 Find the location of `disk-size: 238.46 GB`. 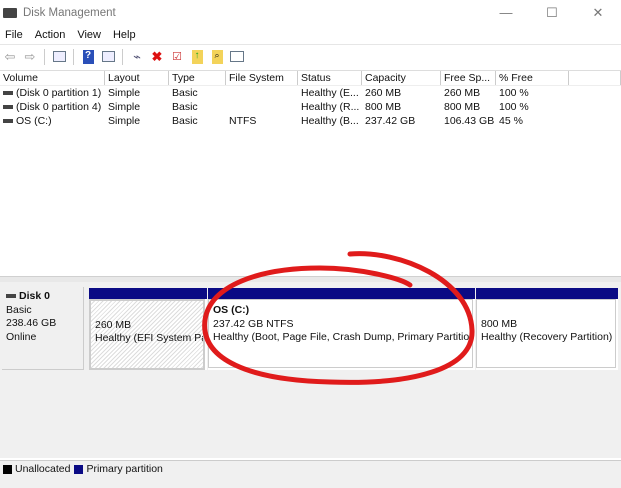

disk-size: 238.46 GB is located at coordinates (31, 323).